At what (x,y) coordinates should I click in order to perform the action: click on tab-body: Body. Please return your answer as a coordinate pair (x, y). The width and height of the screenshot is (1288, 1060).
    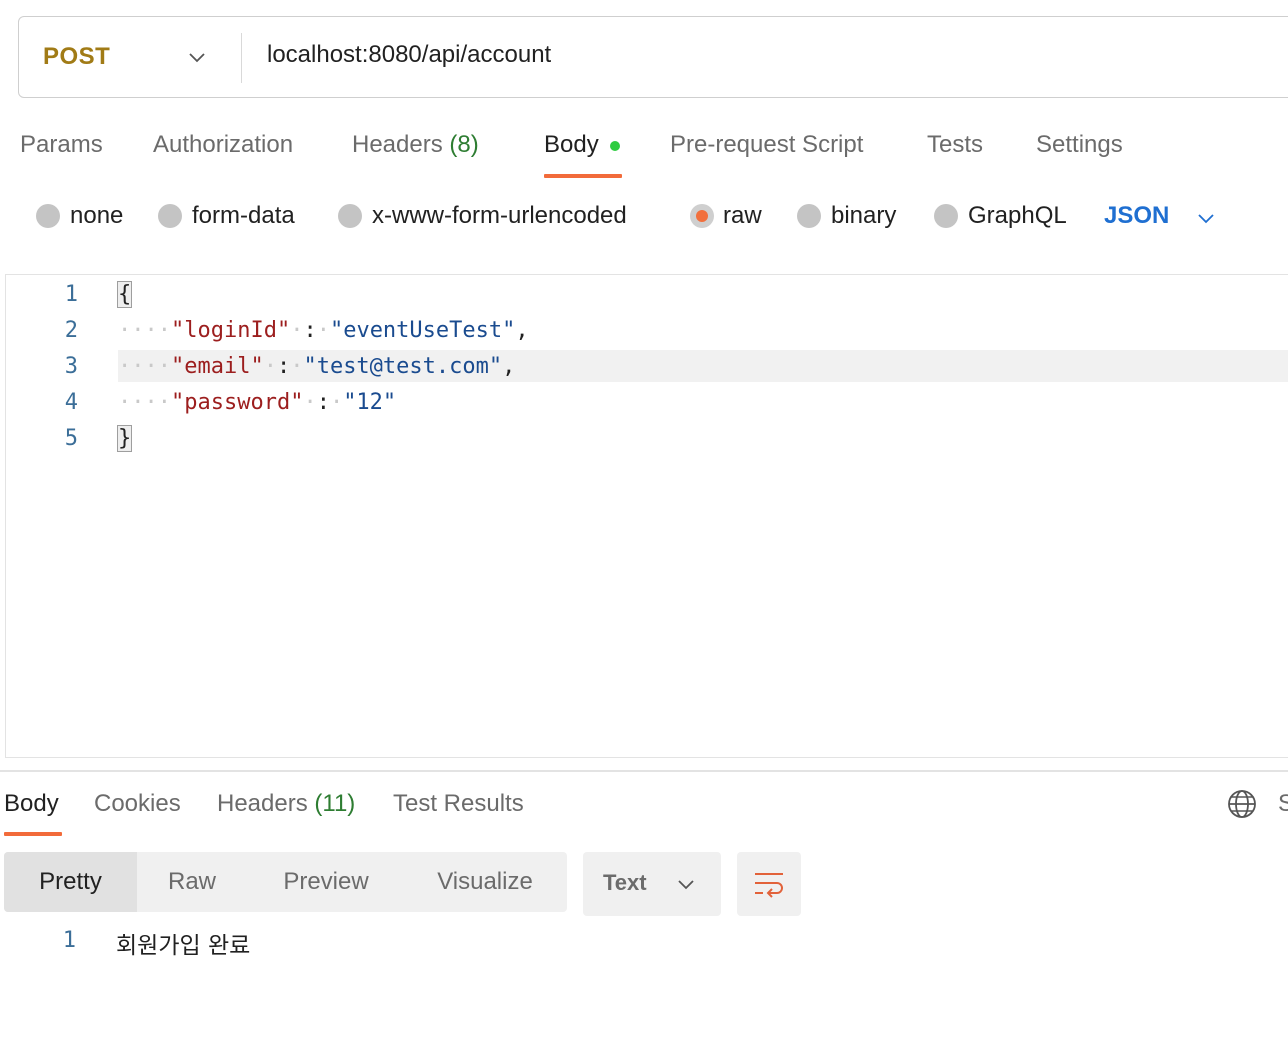
    Looking at the image, I should click on (571, 145).